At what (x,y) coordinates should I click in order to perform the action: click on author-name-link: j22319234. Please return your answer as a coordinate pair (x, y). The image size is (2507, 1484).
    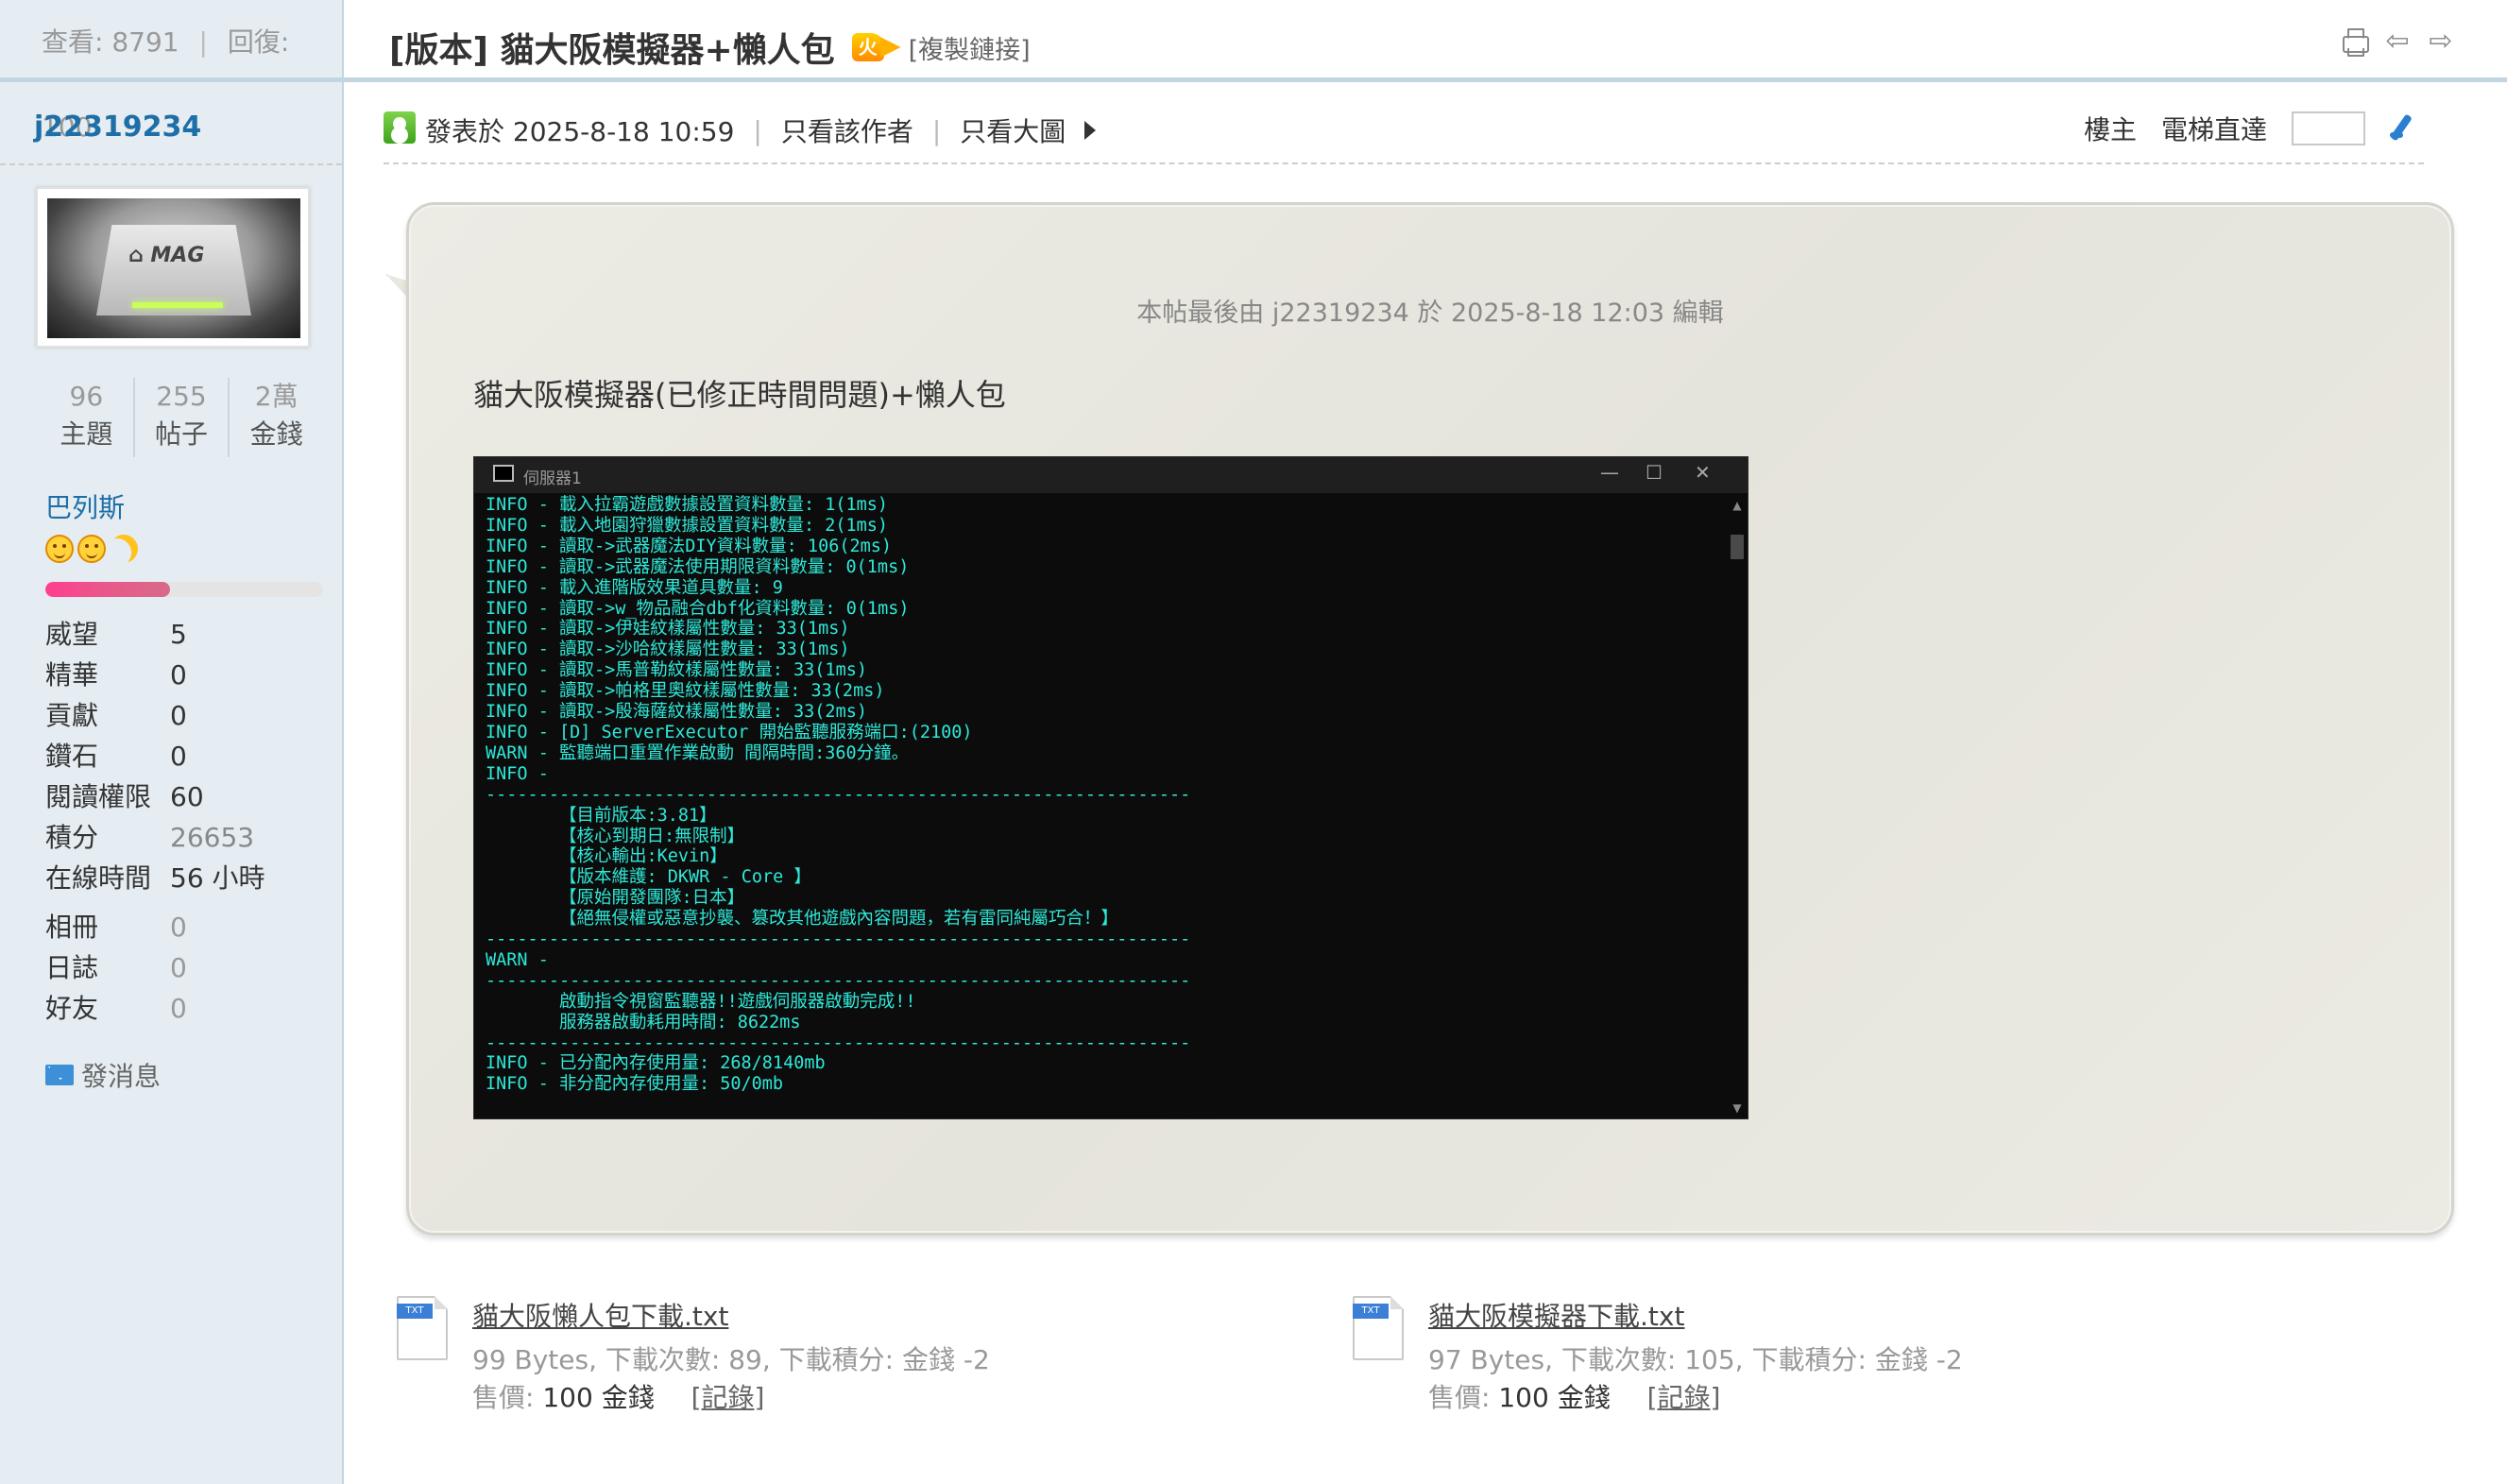
    Looking at the image, I should click on (171, 123).